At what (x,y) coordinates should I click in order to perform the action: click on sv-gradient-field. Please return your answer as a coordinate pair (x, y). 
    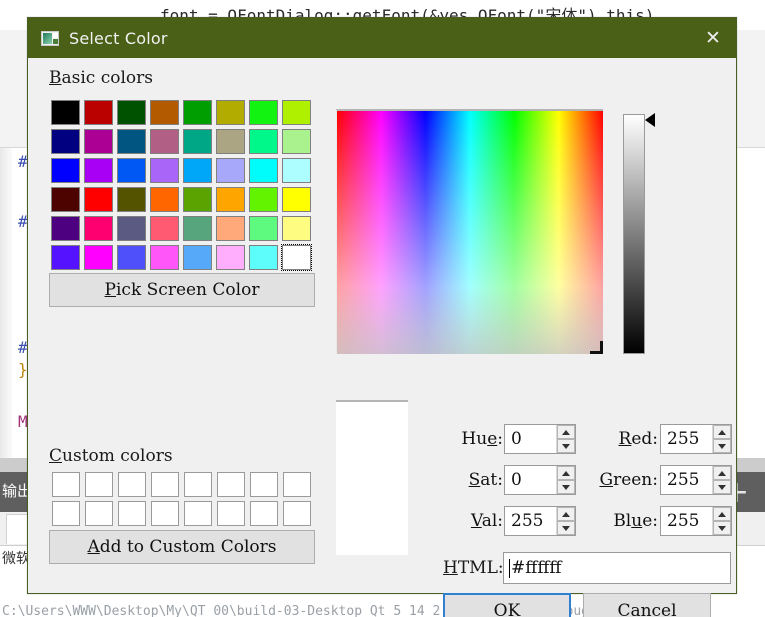
    Looking at the image, I should click on (470, 232).